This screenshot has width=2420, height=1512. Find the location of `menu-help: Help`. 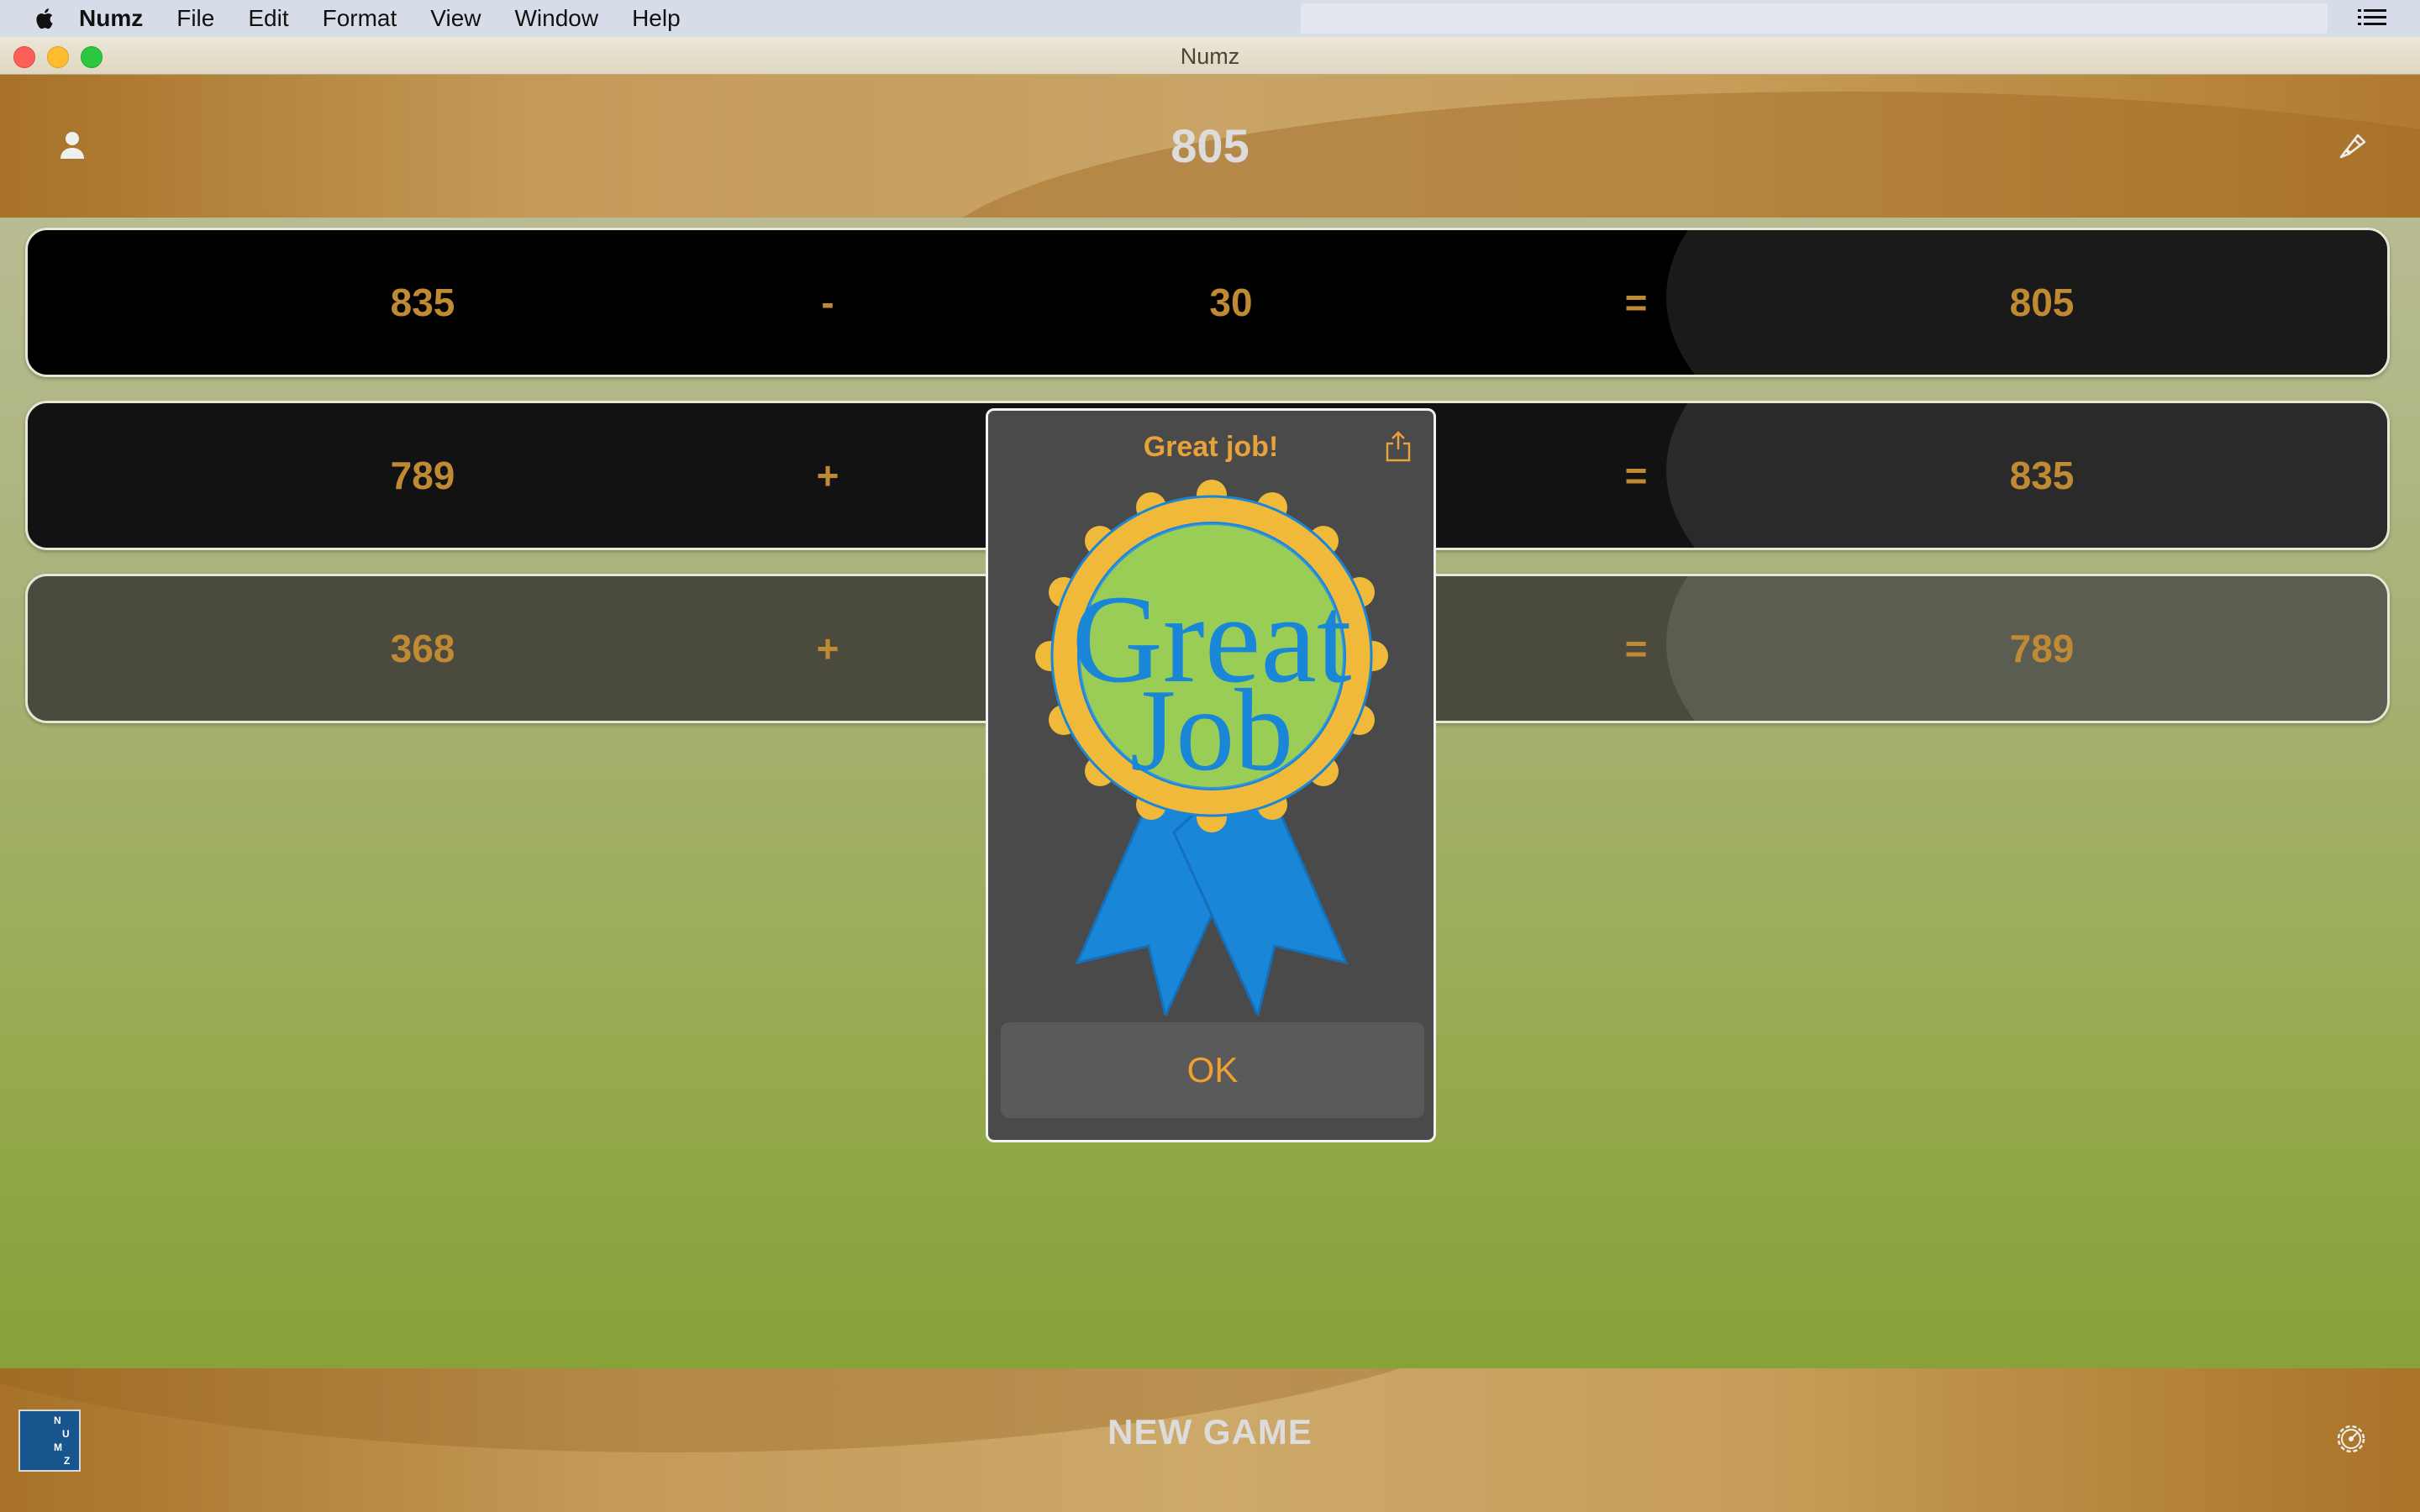

menu-help: Help is located at coordinates (657, 18).